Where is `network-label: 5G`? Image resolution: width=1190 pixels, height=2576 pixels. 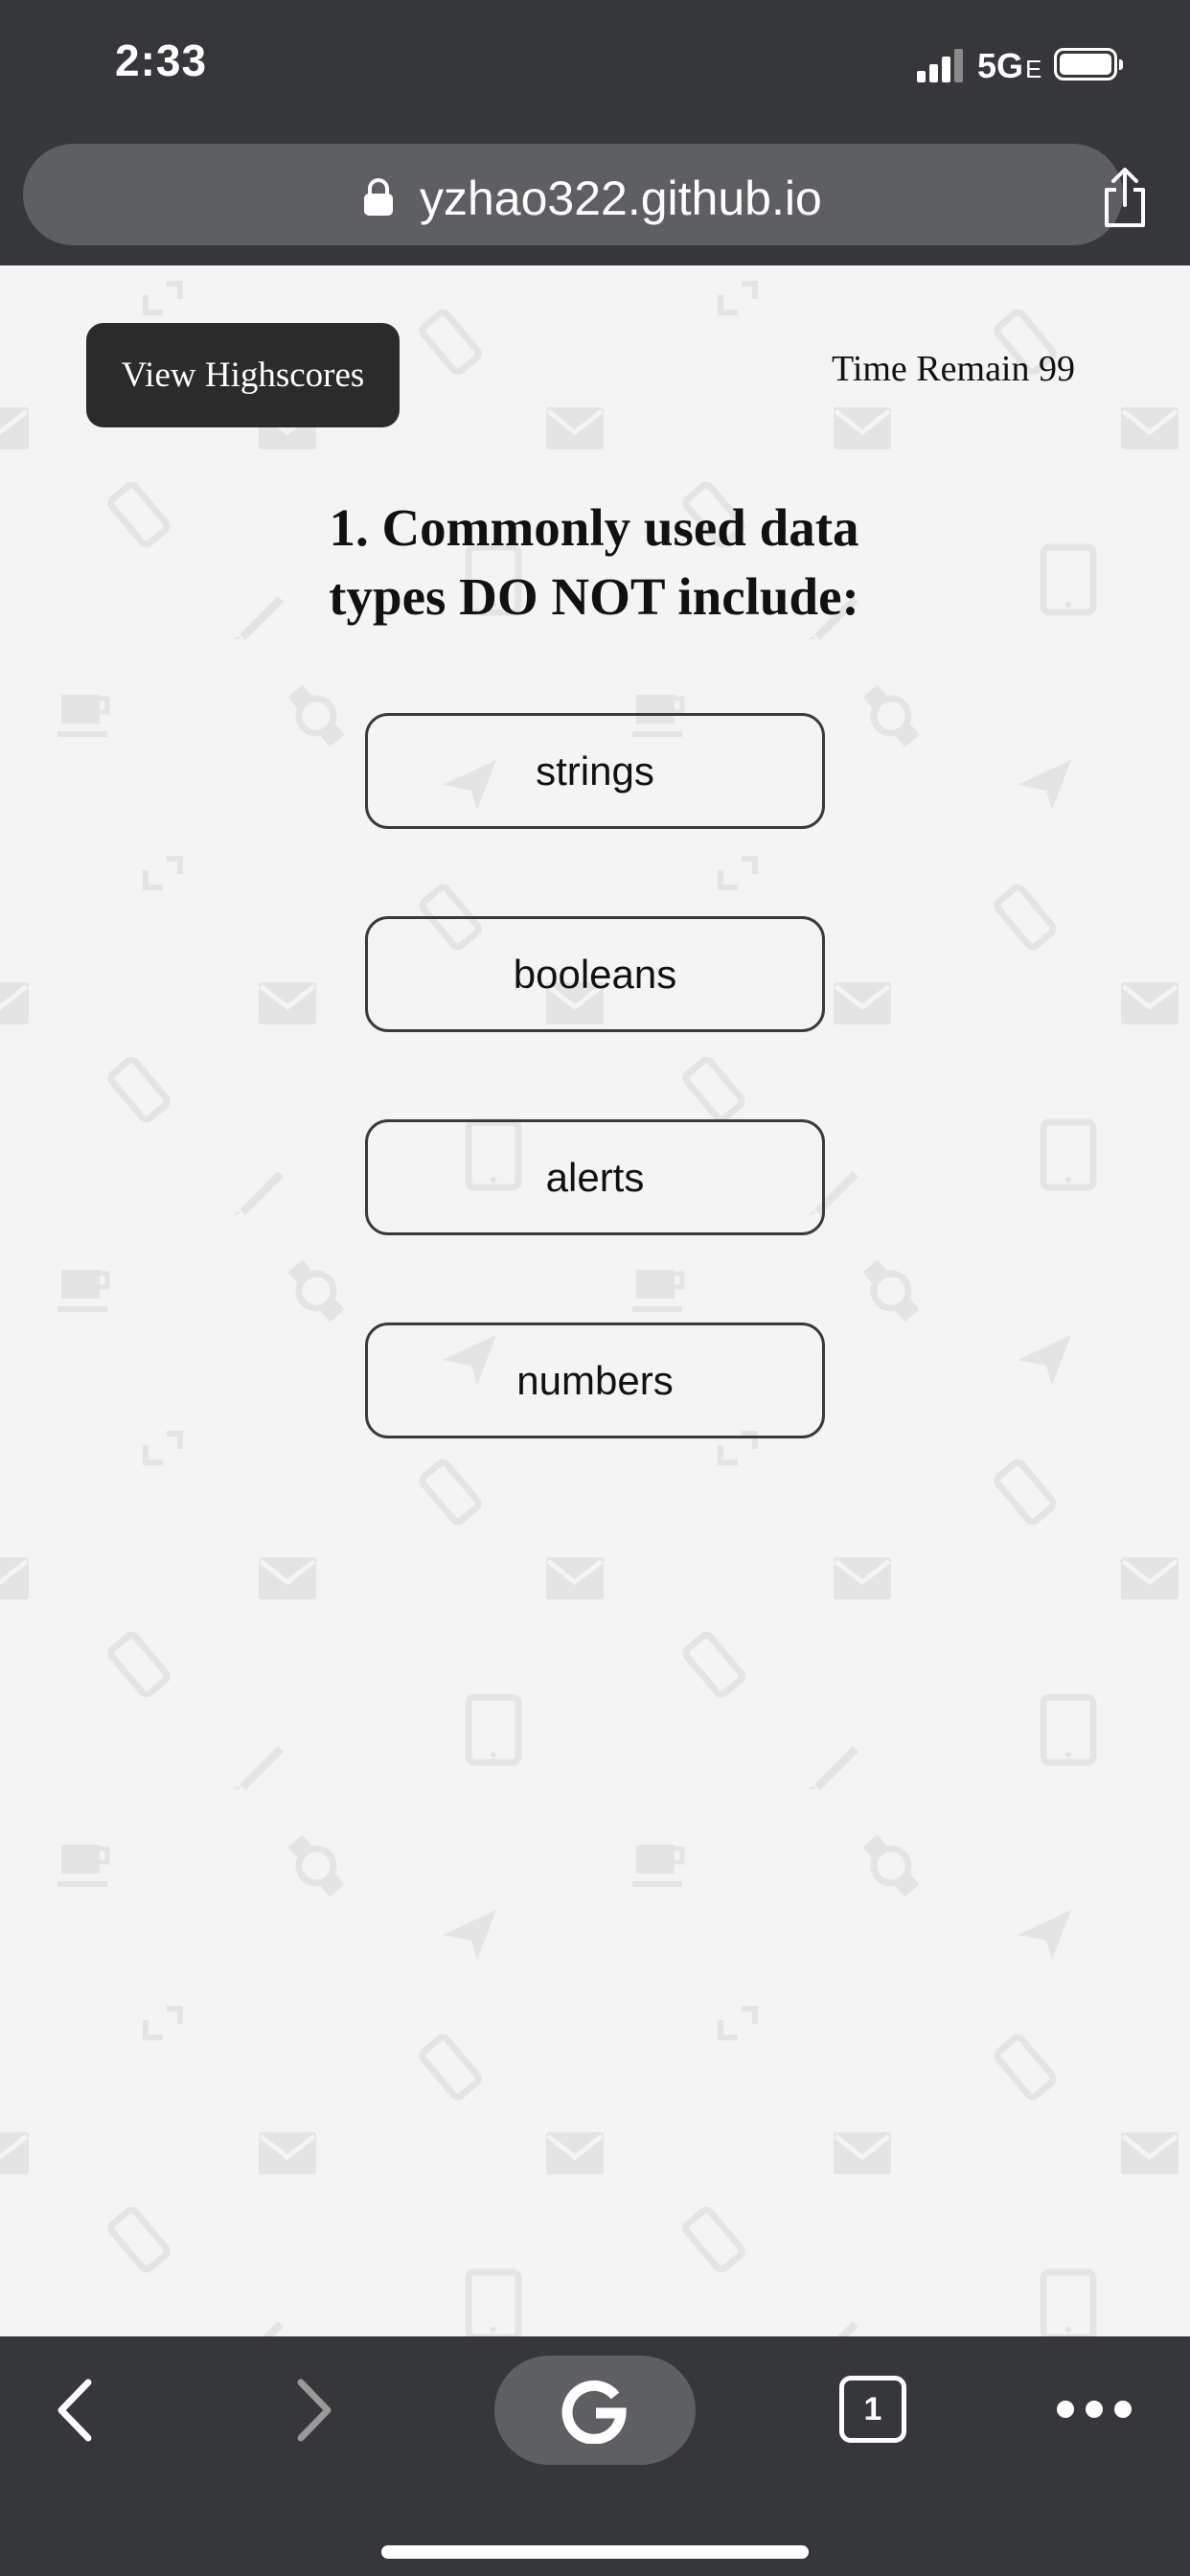 network-label: 5G is located at coordinates (1001, 65).